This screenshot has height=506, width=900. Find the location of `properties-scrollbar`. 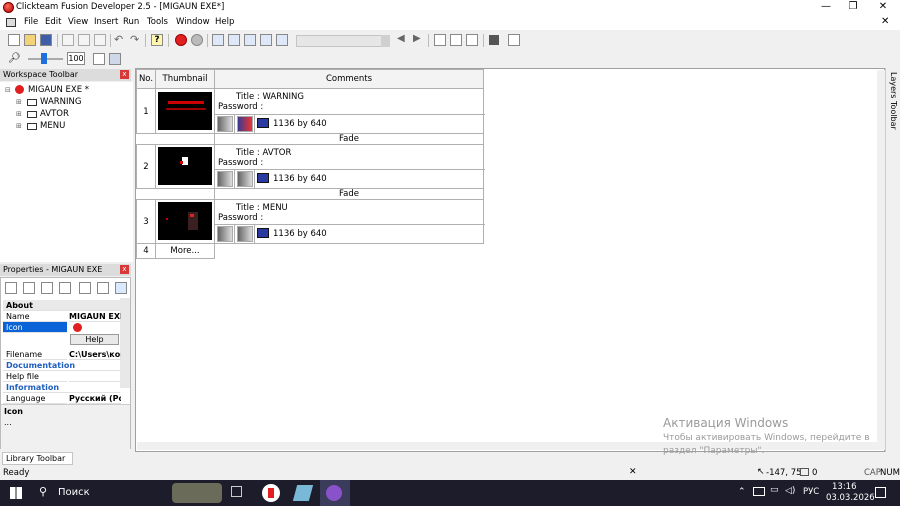

properties-scrollbar is located at coordinates (125, 343).